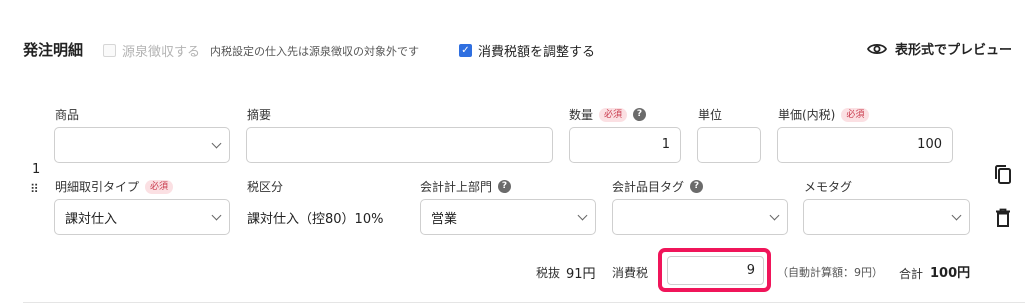  Describe the element at coordinates (876, 48) in the screenshot. I see `eye-icon` at that location.